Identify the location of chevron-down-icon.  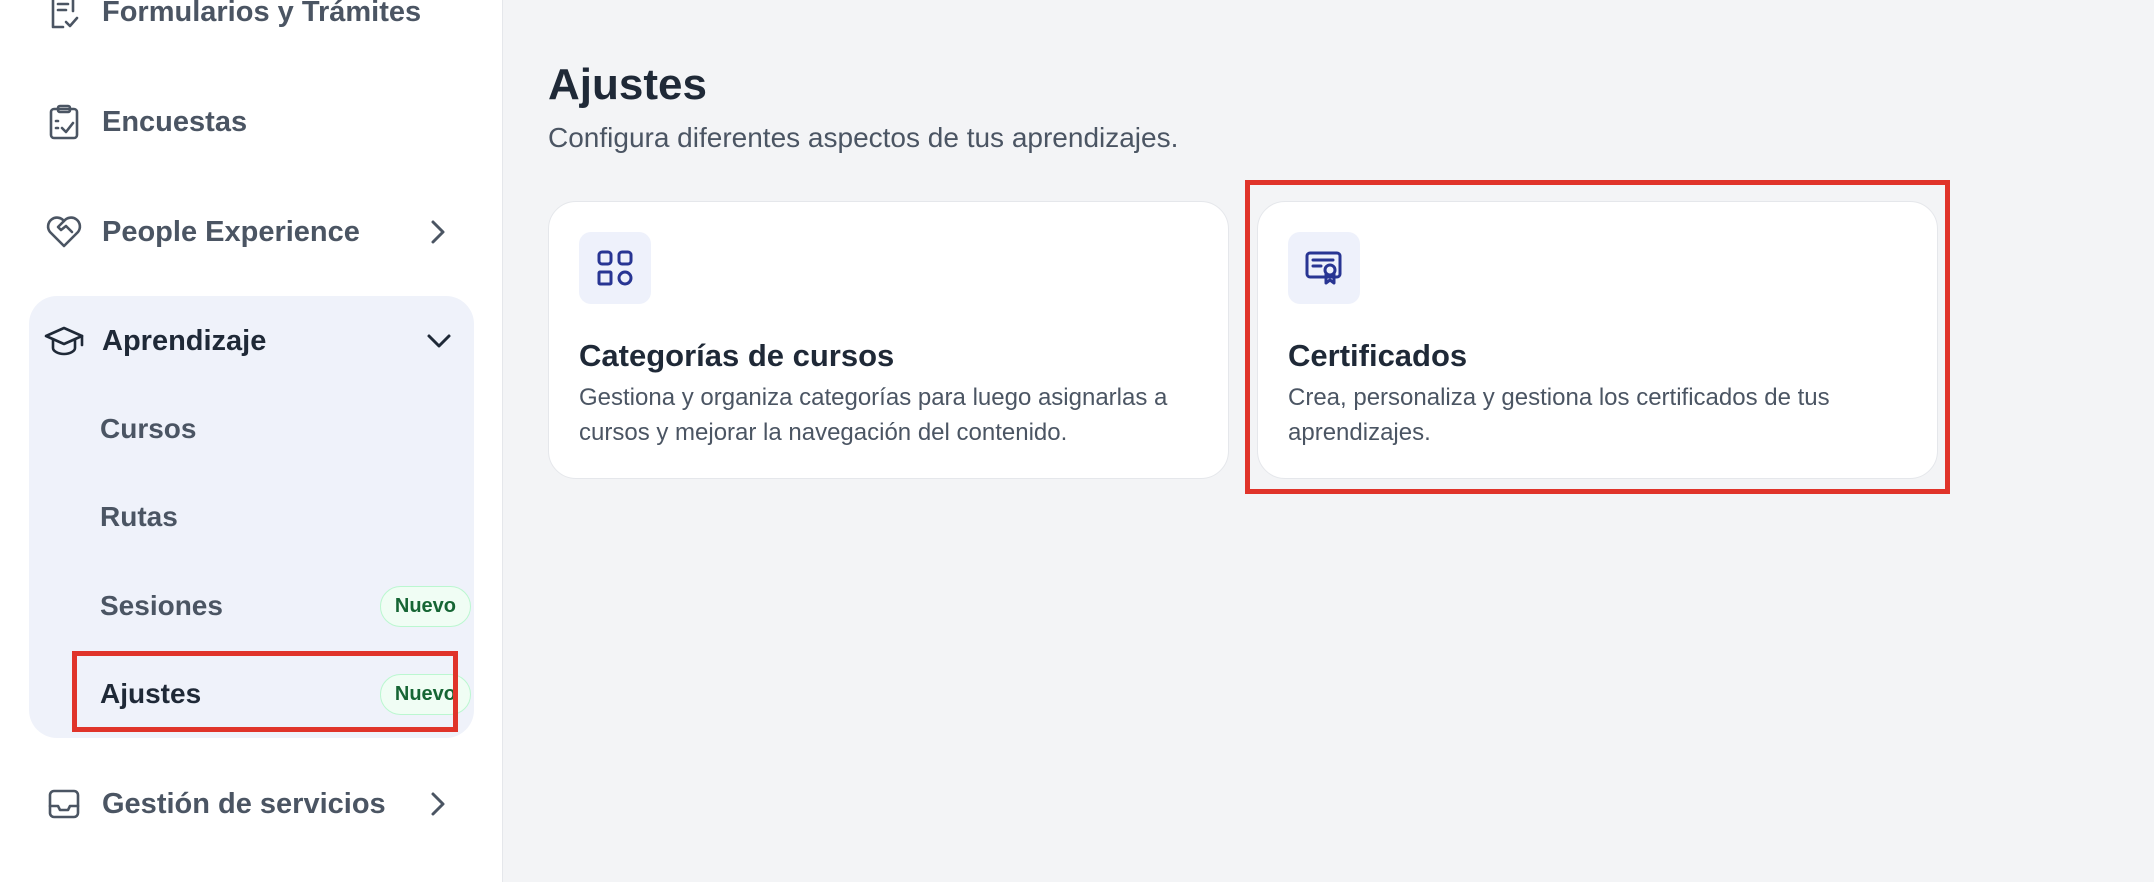
(439, 341).